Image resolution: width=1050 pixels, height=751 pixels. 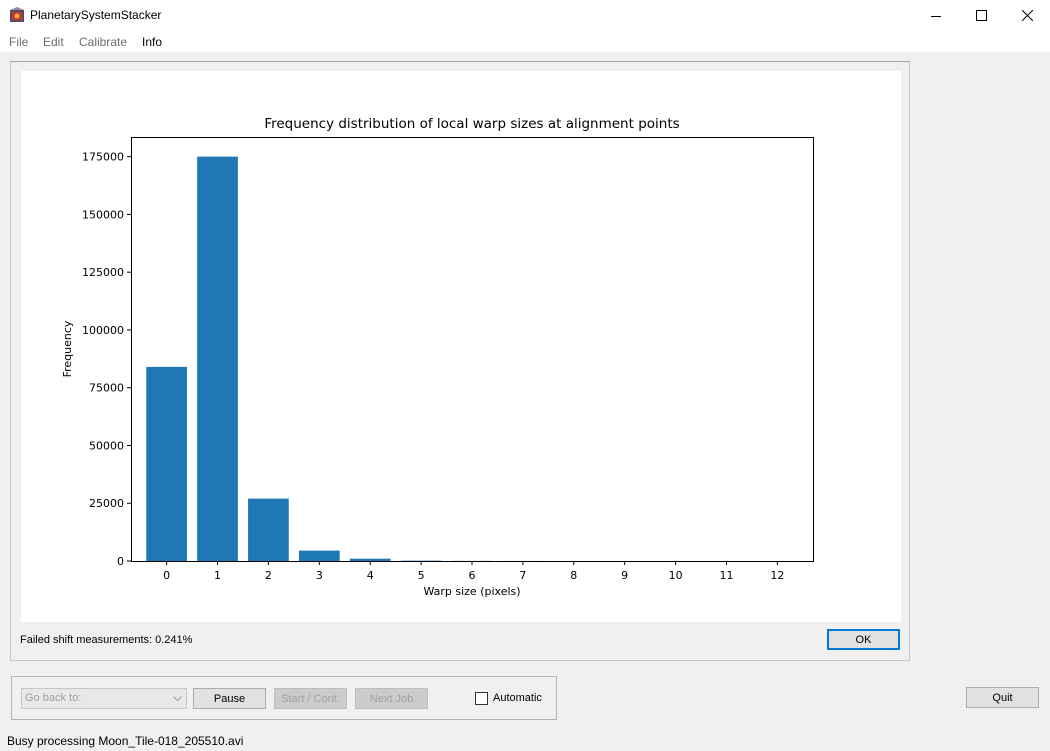 What do you see at coordinates (517, 698) in the screenshot?
I see `automatic-label: Automatic` at bounding box center [517, 698].